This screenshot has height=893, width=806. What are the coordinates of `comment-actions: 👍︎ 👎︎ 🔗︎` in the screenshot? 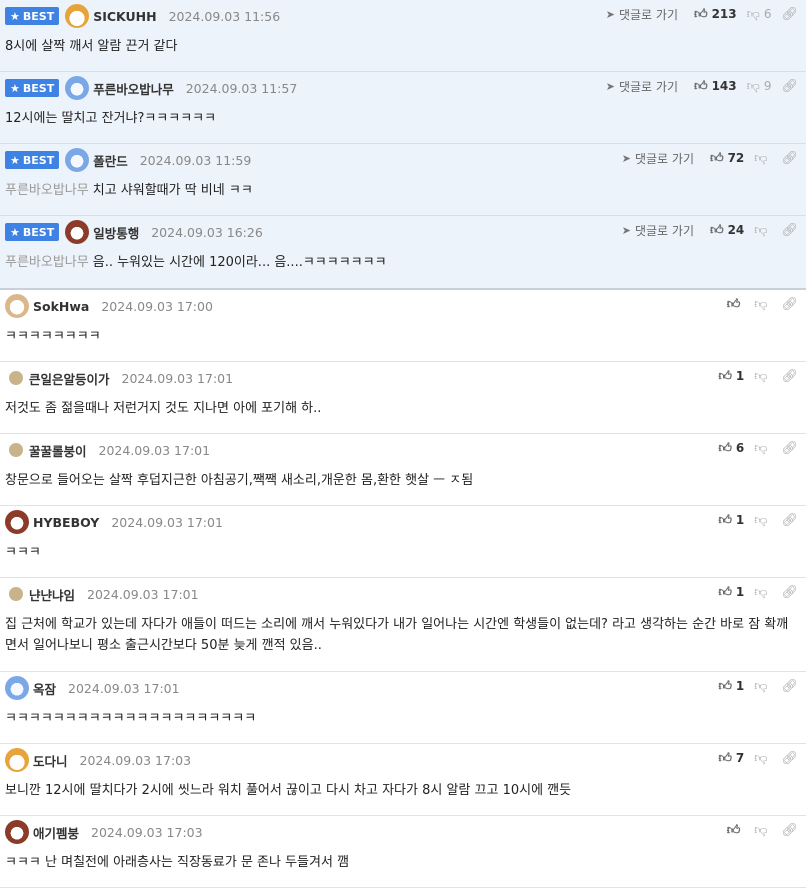 It's located at (762, 304).